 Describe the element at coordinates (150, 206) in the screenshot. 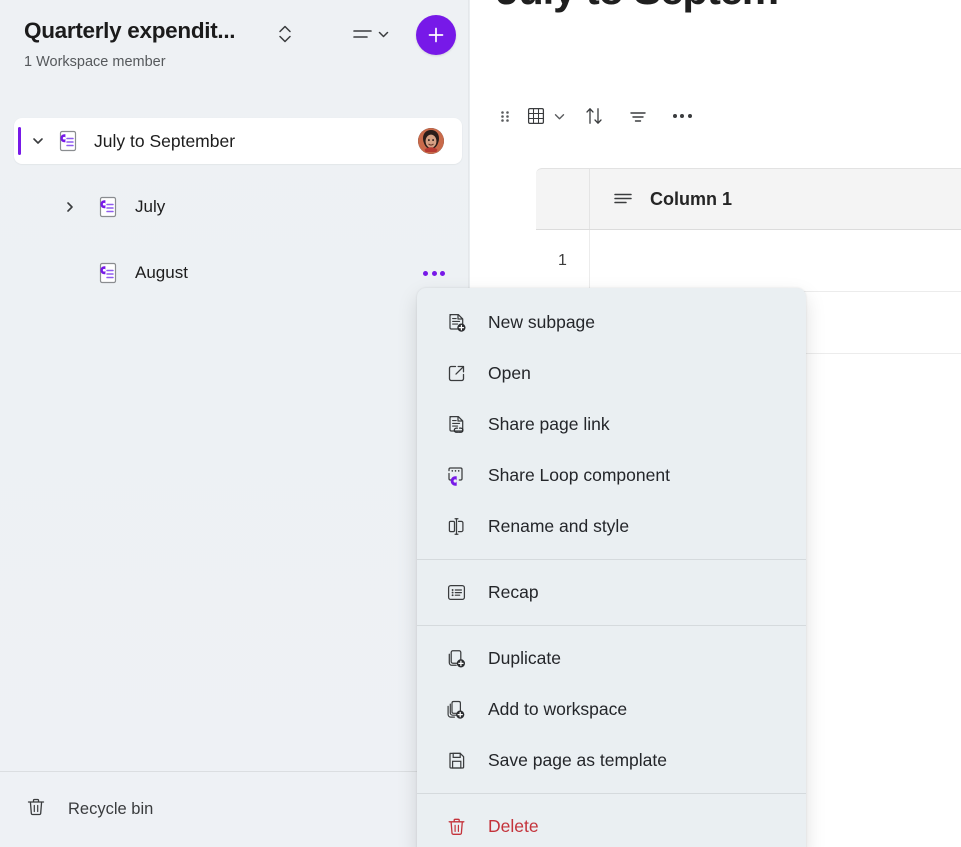

I see `sidebar-item-label: July` at that location.